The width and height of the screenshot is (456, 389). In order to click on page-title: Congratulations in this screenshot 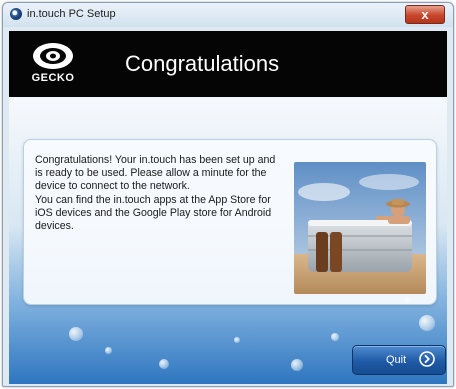, I will do `click(202, 63)`.